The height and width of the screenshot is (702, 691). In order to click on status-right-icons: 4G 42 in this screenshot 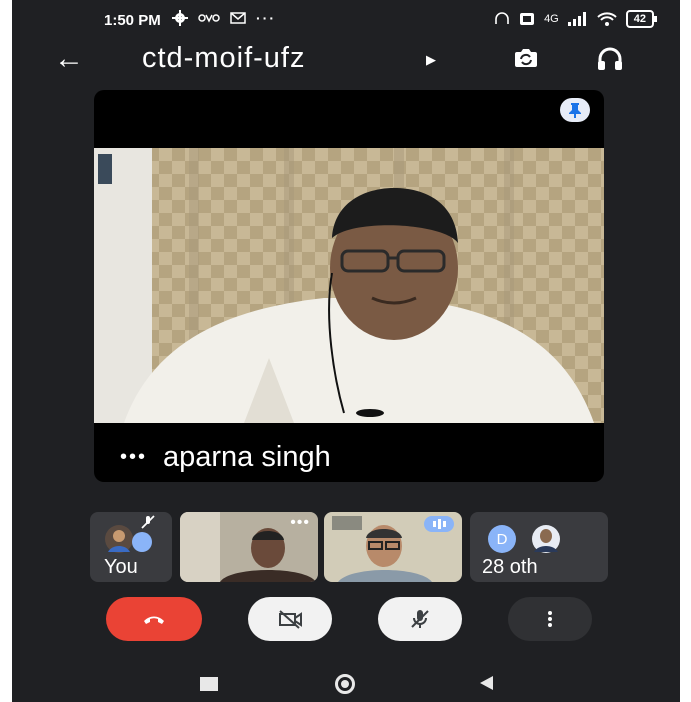, I will do `click(576, 19)`.